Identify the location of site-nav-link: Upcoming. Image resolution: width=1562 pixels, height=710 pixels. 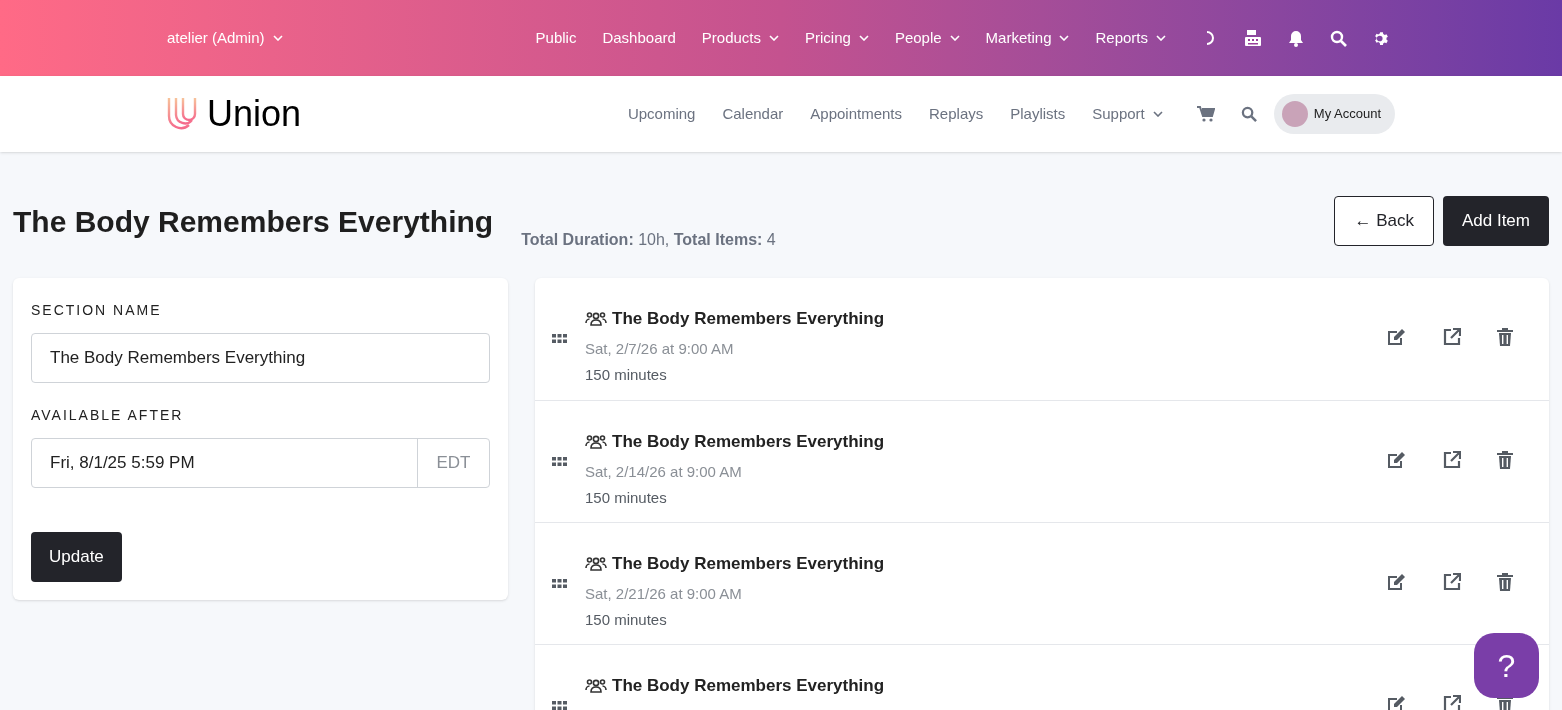
(661, 114).